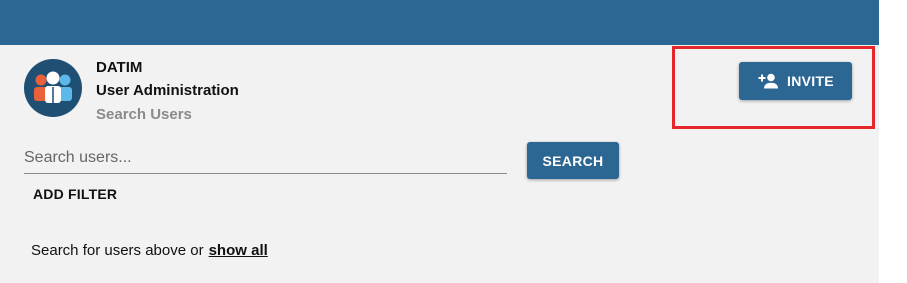 The height and width of the screenshot is (283, 907). Describe the element at coordinates (573, 160) in the screenshot. I see `search-button: SEARCH` at that location.